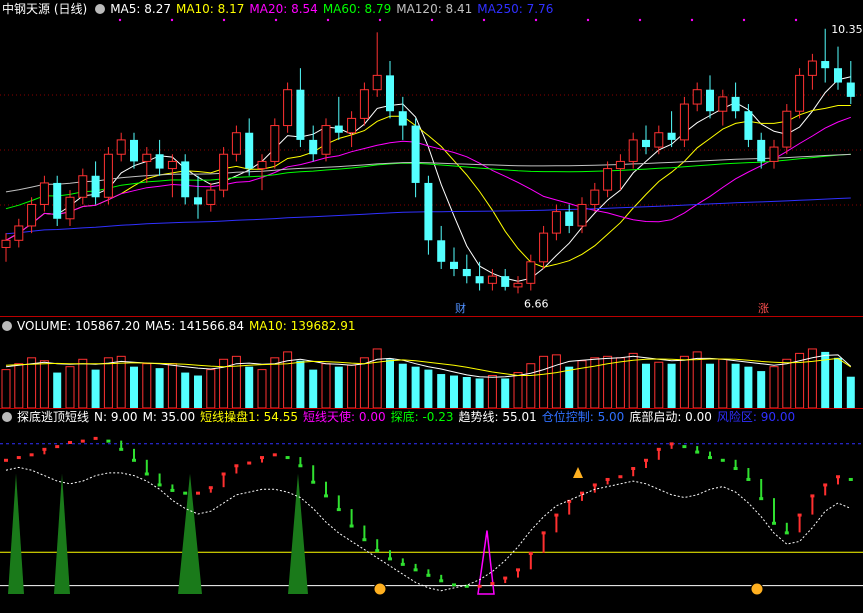 The height and width of the screenshot is (613, 863). What do you see at coordinates (847, 29) in the screenshot?
I see `high-price-label: 10.35` at bounding box center [847, 29].